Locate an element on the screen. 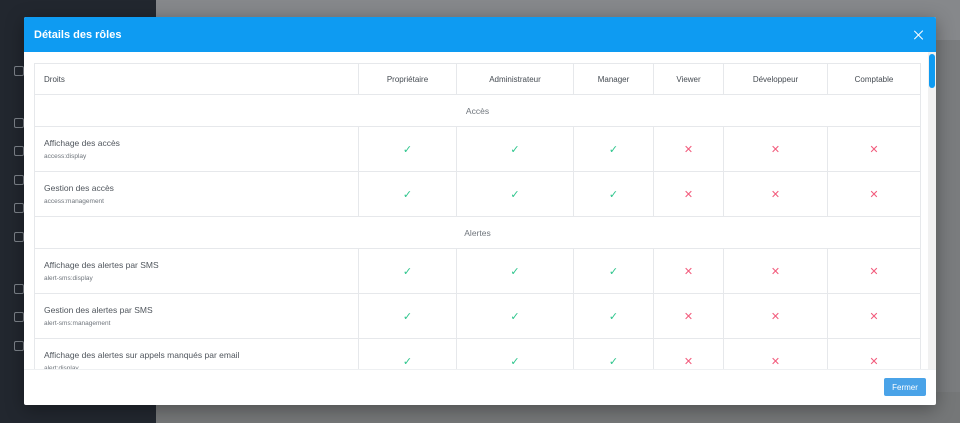 The image size is (960, 423). permission-code: access:display is located at coordinates (65, 156).